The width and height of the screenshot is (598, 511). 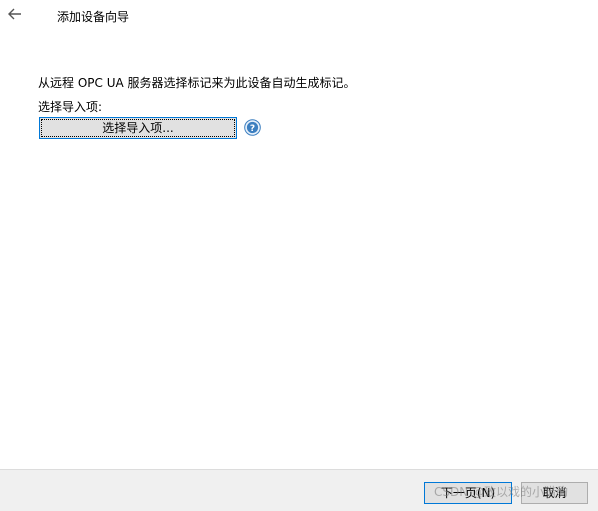 What do you see at coordinates (93, 17) in the screenshot?
I see `window-title: 添加设备向导` at bounding box center [93, 17].